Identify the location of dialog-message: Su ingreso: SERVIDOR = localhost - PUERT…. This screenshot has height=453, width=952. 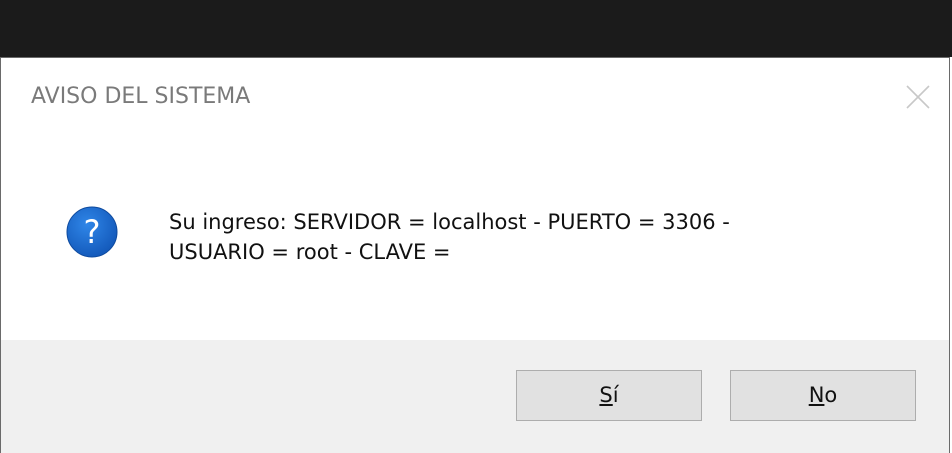
(549, 237).